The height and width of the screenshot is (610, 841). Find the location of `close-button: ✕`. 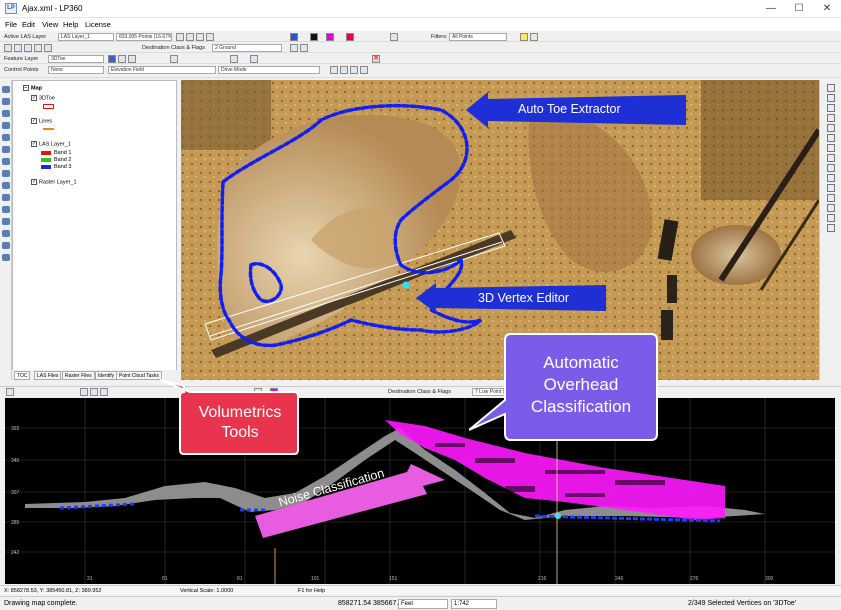

close-button: ✕ is located at coordinates (827, 9).